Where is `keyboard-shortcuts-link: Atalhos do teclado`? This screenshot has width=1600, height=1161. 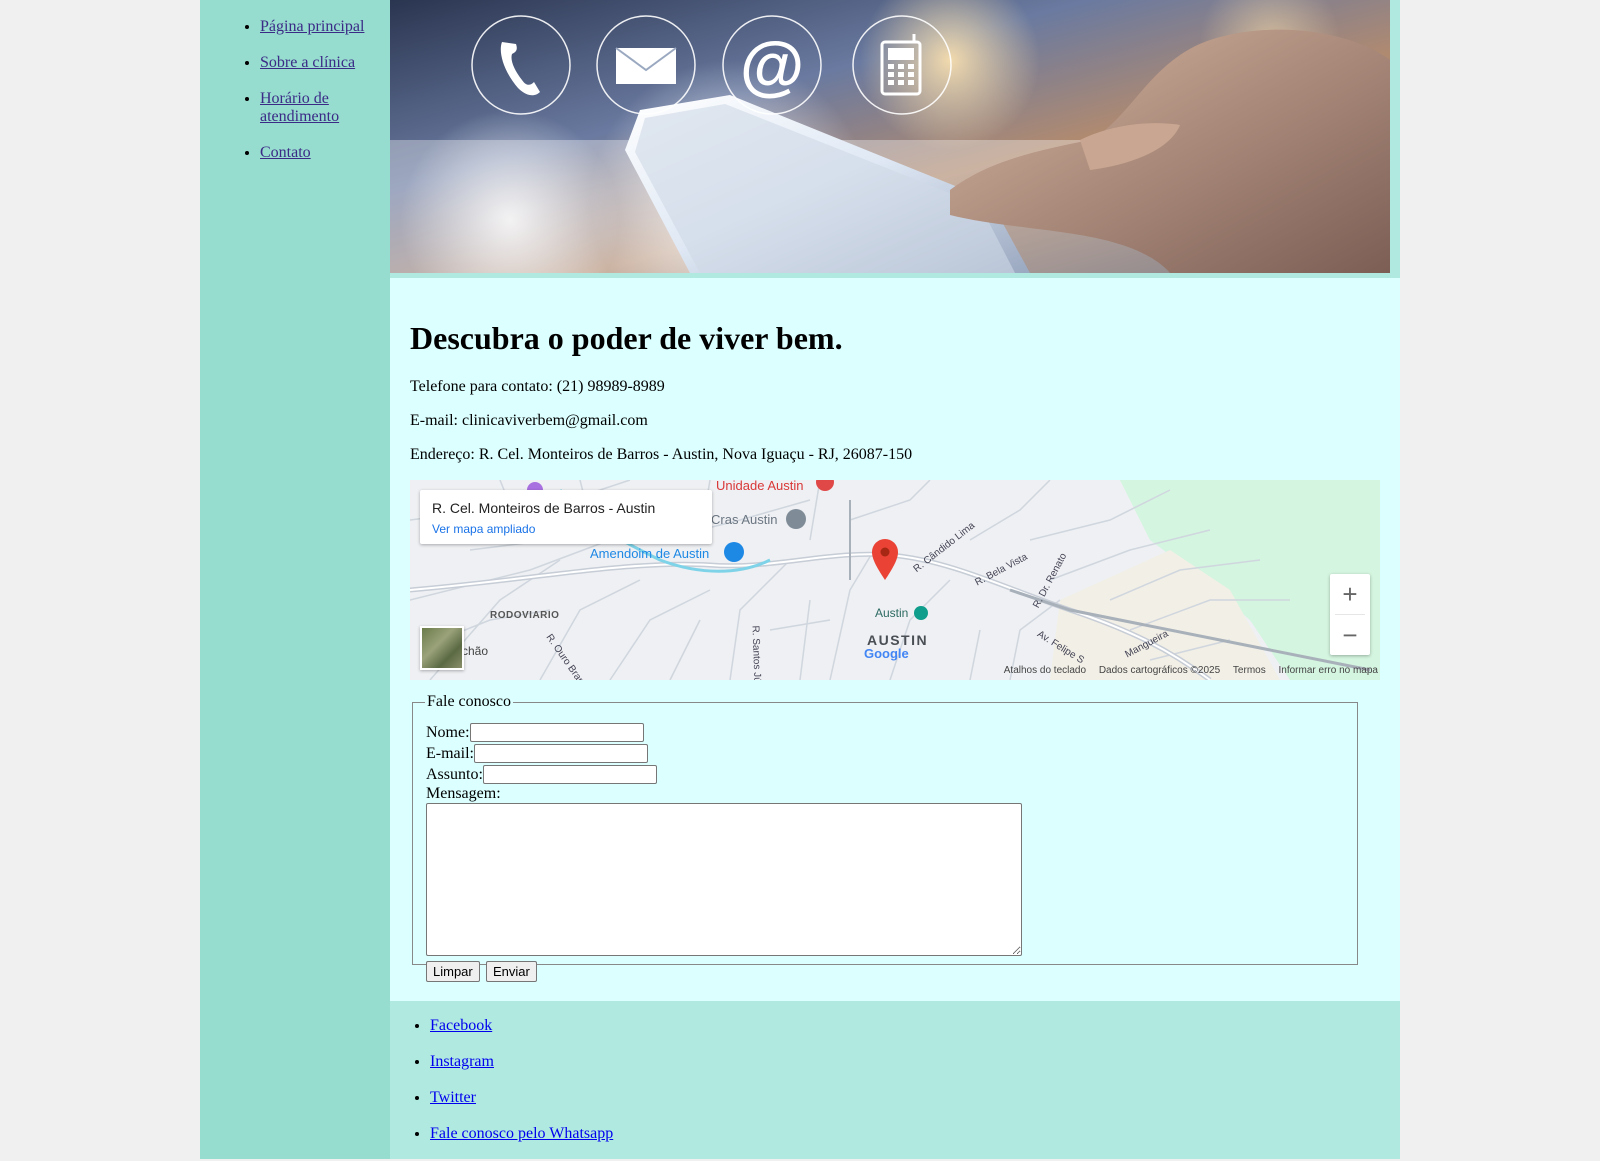
keyboard-shortcuts-link: Atalhos do teclado is located at coordinates (1045, 670).